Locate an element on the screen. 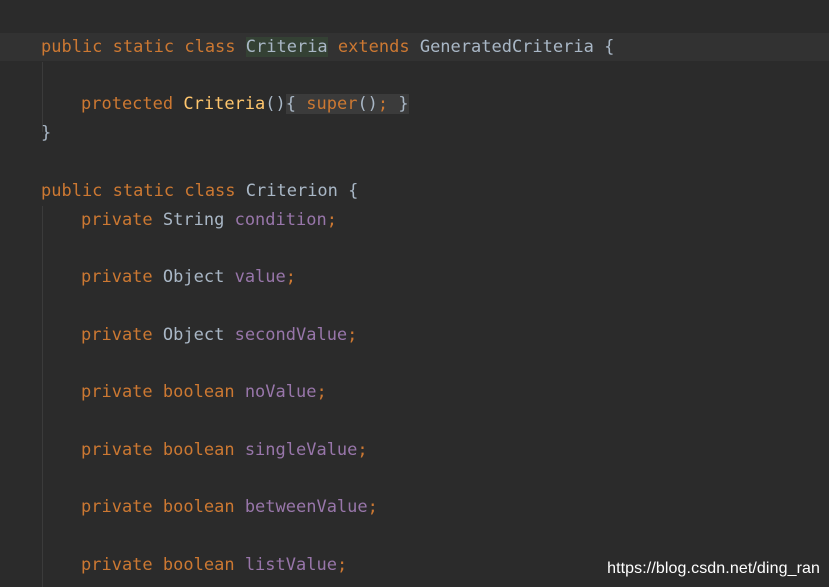 This screenshot has width=829, height=587. folded-body: { super(); } is located at coordinates (347, 104).